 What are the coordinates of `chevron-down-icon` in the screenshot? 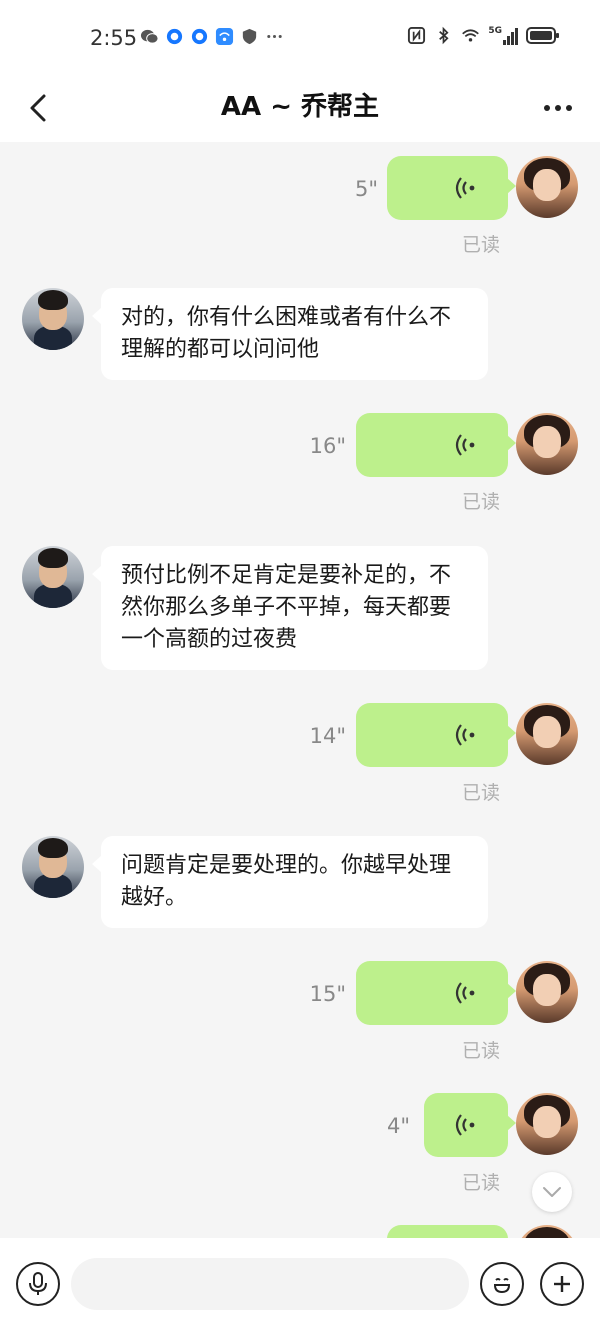 It's located at (552, 1192).